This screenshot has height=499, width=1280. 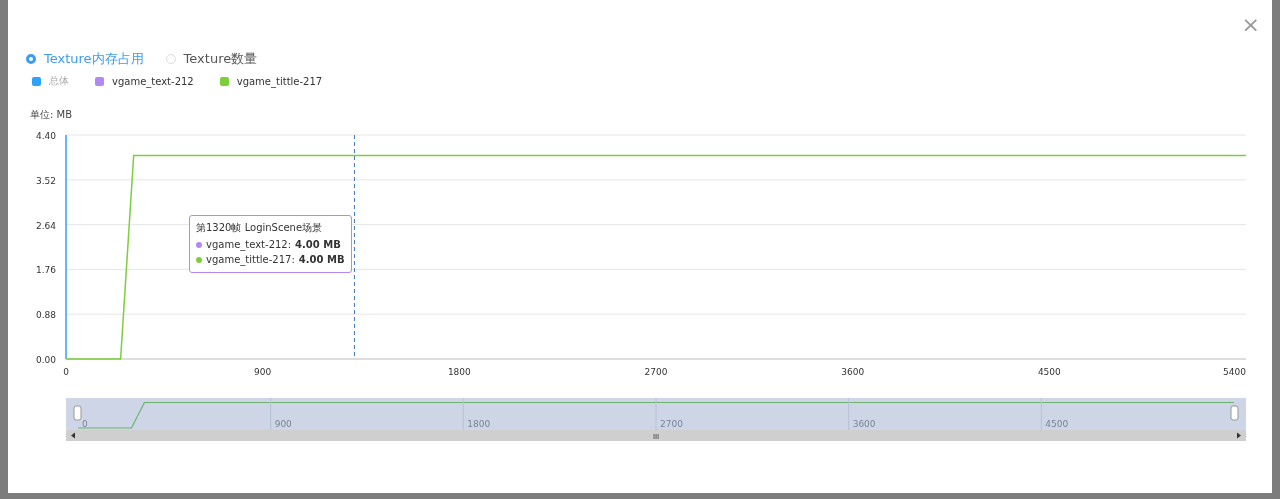 I want to click on scrollbar-track, so click(x=656, y=435).